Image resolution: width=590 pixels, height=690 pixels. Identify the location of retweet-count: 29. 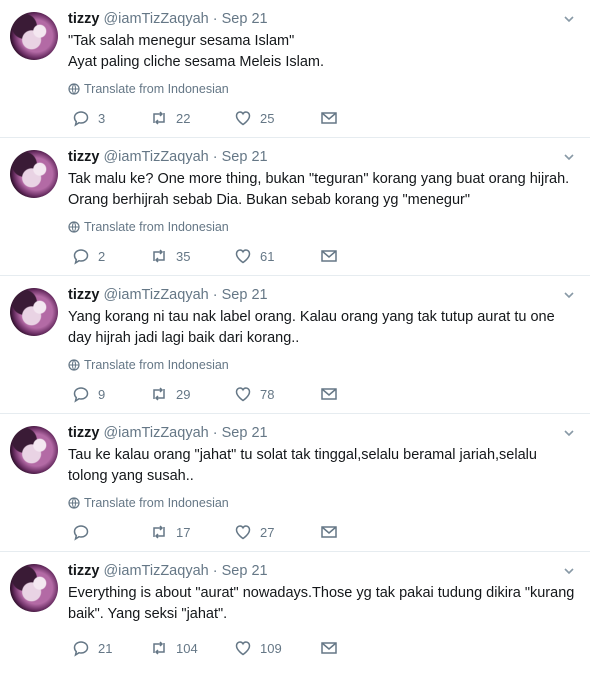
(183, 394).